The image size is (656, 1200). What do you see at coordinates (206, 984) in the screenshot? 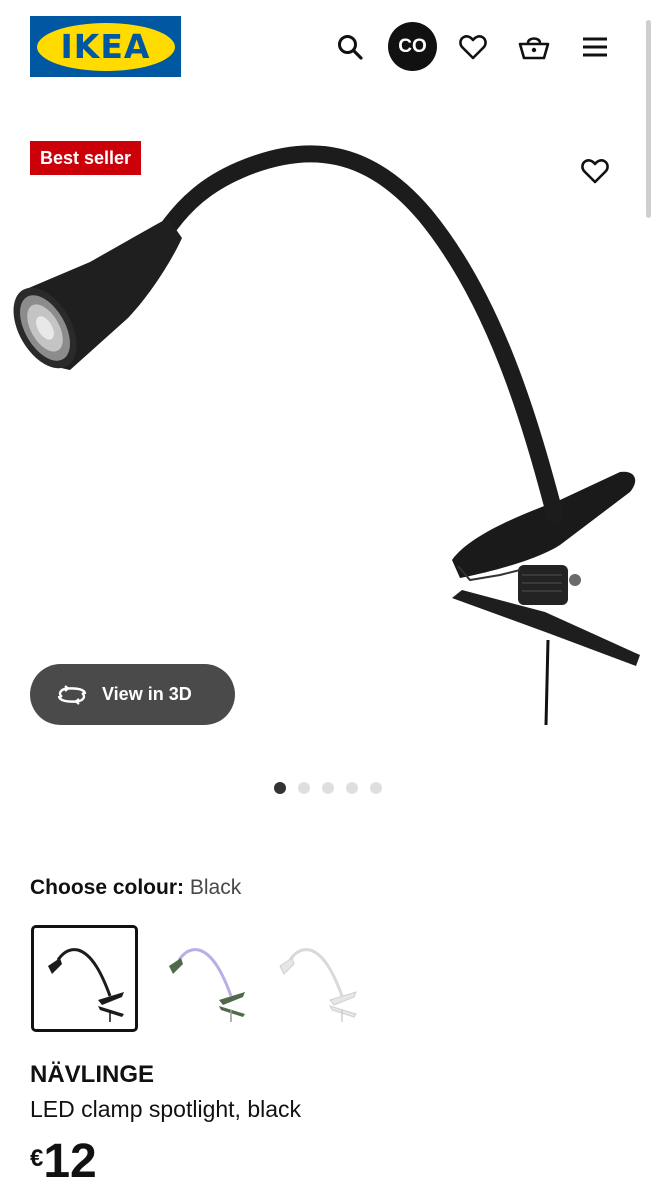
I see `lamp-thumbnail-green` at bounding box center [206, 984].